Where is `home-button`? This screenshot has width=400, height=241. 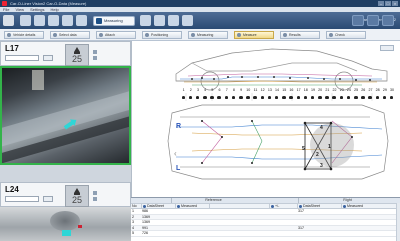 home-button is located at coordinates (8, 20).